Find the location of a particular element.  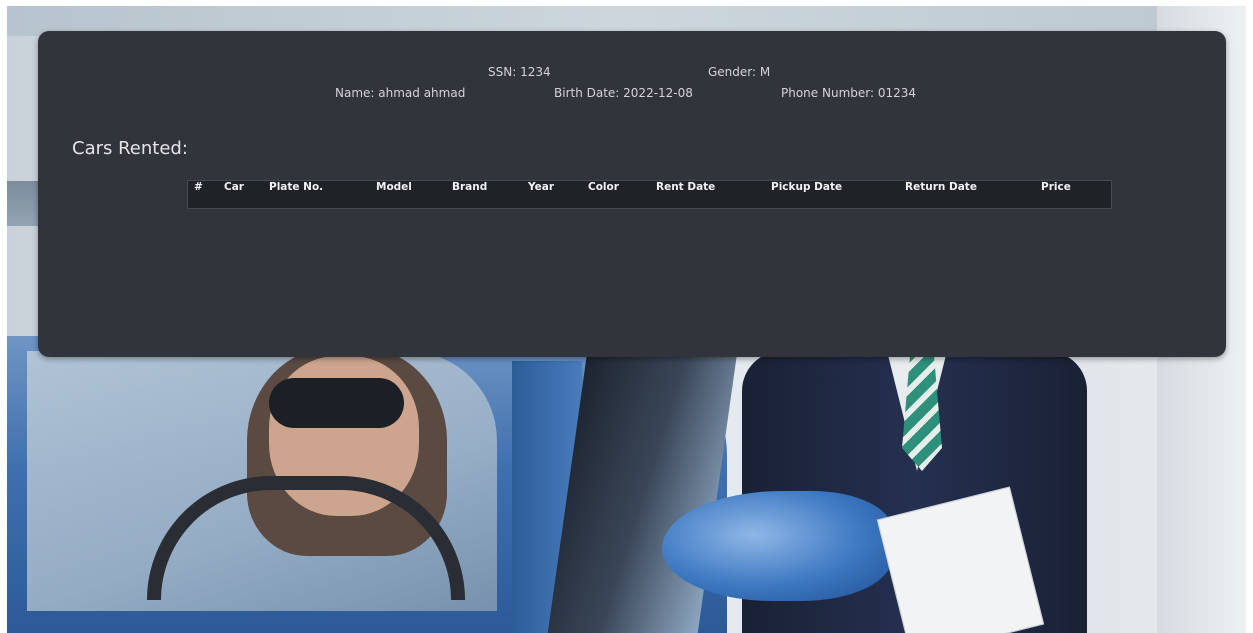

driver-sunglasses-image is located at coordinates (336, 403).